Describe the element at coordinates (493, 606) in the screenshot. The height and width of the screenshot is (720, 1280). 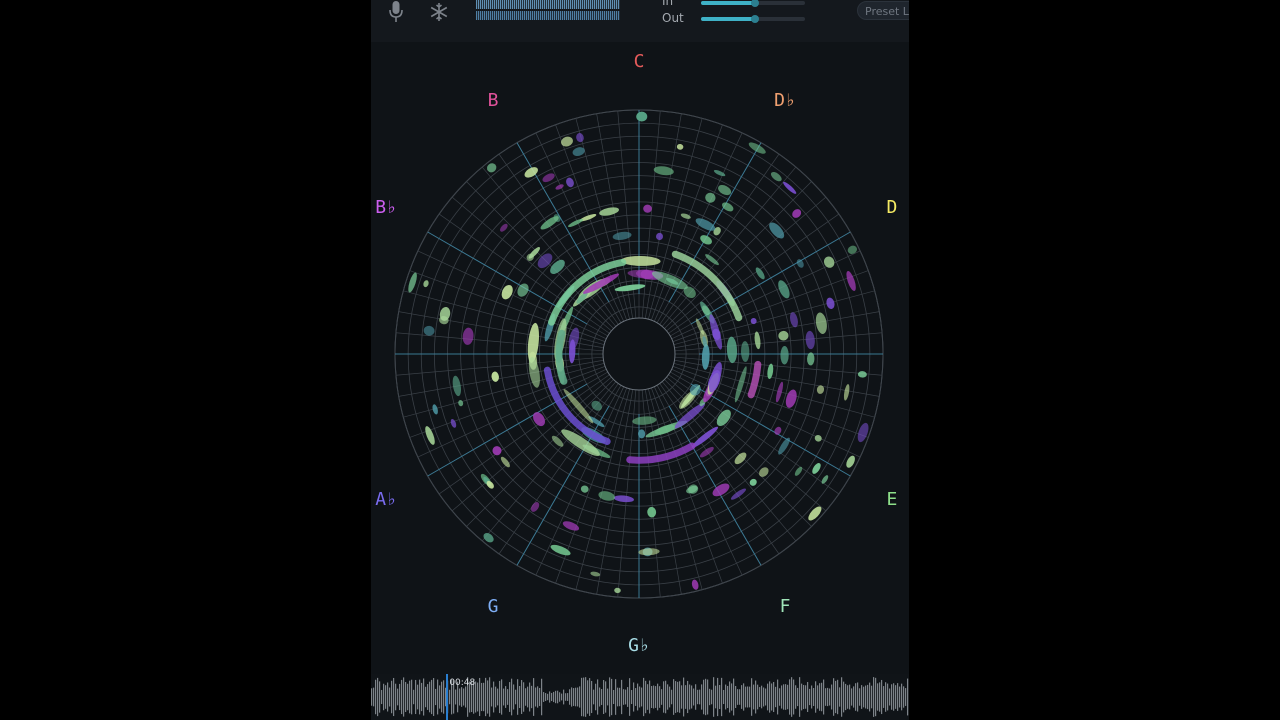
I see `note-label: G` at that location.